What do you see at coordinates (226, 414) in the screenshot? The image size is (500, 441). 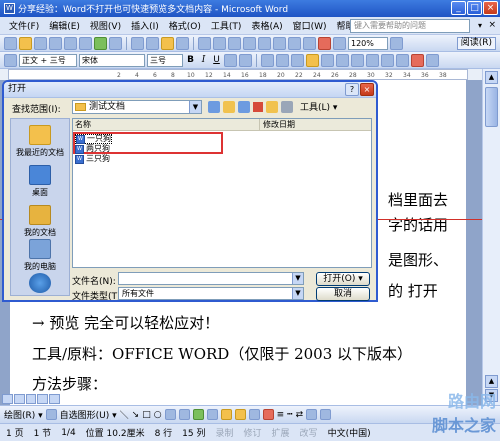 I see `picture-icon` at bounding box center [226, 414].